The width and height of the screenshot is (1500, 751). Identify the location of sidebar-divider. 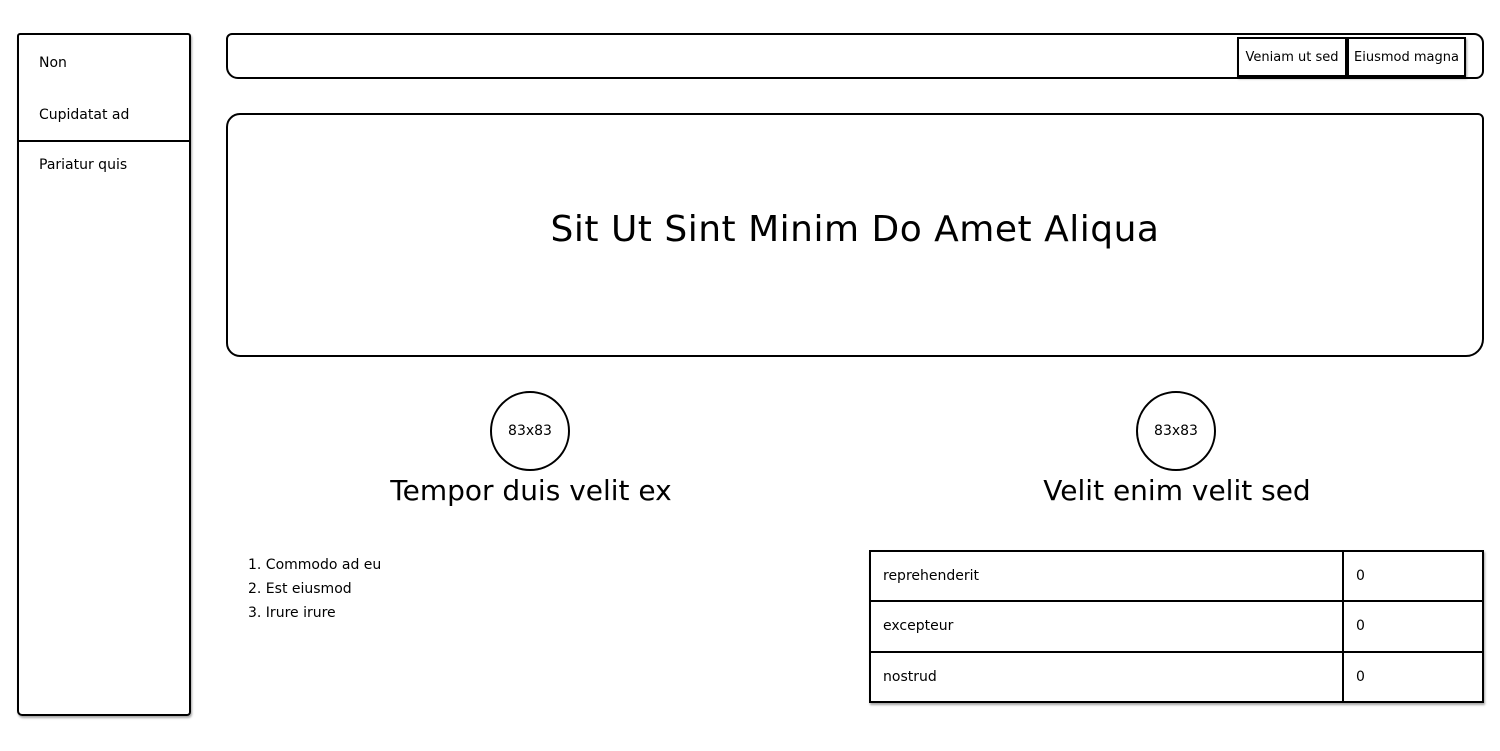
(104, 141).